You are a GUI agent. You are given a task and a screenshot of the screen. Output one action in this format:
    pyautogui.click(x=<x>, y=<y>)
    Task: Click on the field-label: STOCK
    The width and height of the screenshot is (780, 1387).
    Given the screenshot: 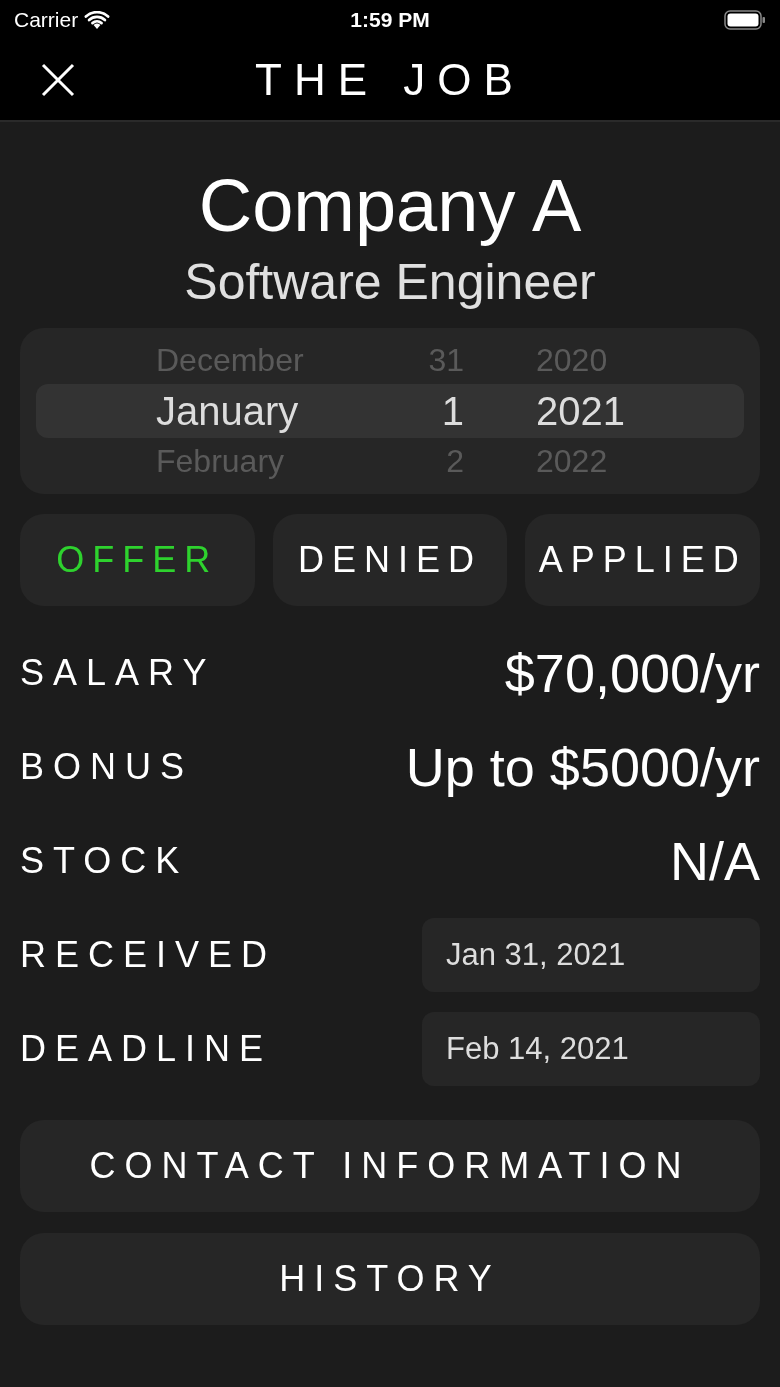 What is the action you would take?
    pyautogui.click(x=104, y=861)
    